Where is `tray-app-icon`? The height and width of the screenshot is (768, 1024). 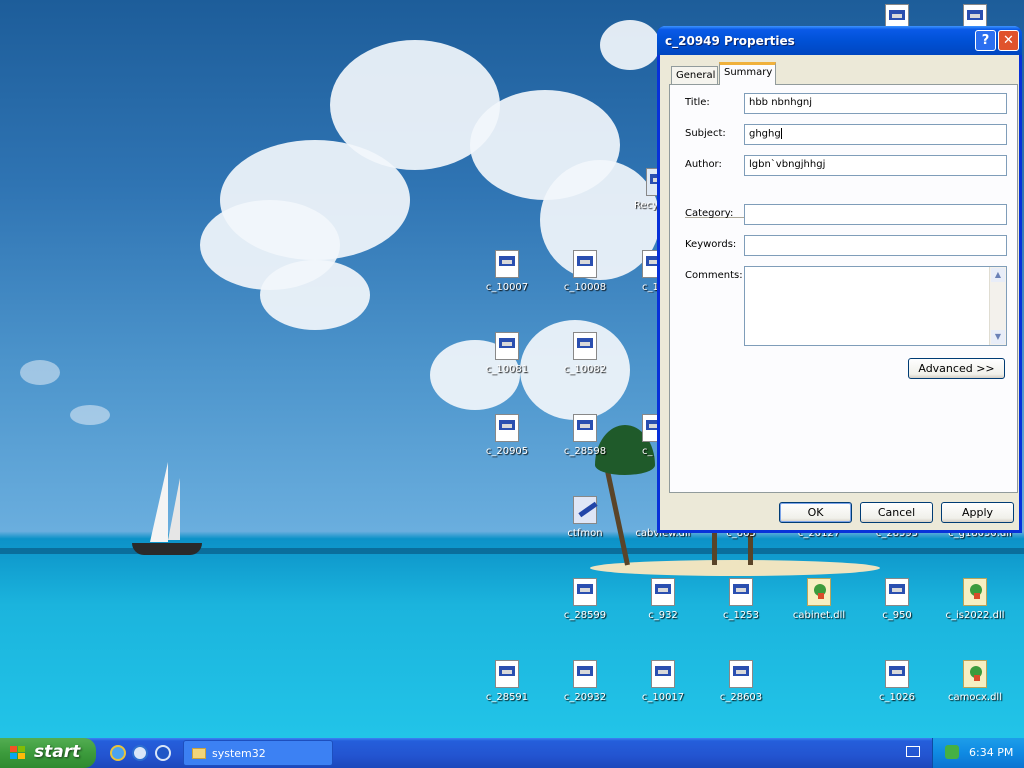 tray-app-icon is located at coordinates (952, 752).